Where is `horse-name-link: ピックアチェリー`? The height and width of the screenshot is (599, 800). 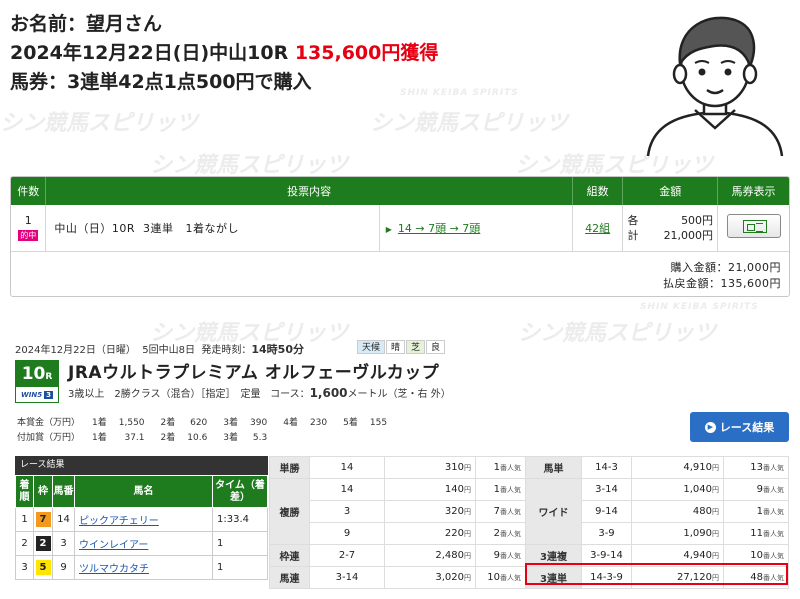
horse-name-link: ピックアチェリー is located at coordinates (143, 519).